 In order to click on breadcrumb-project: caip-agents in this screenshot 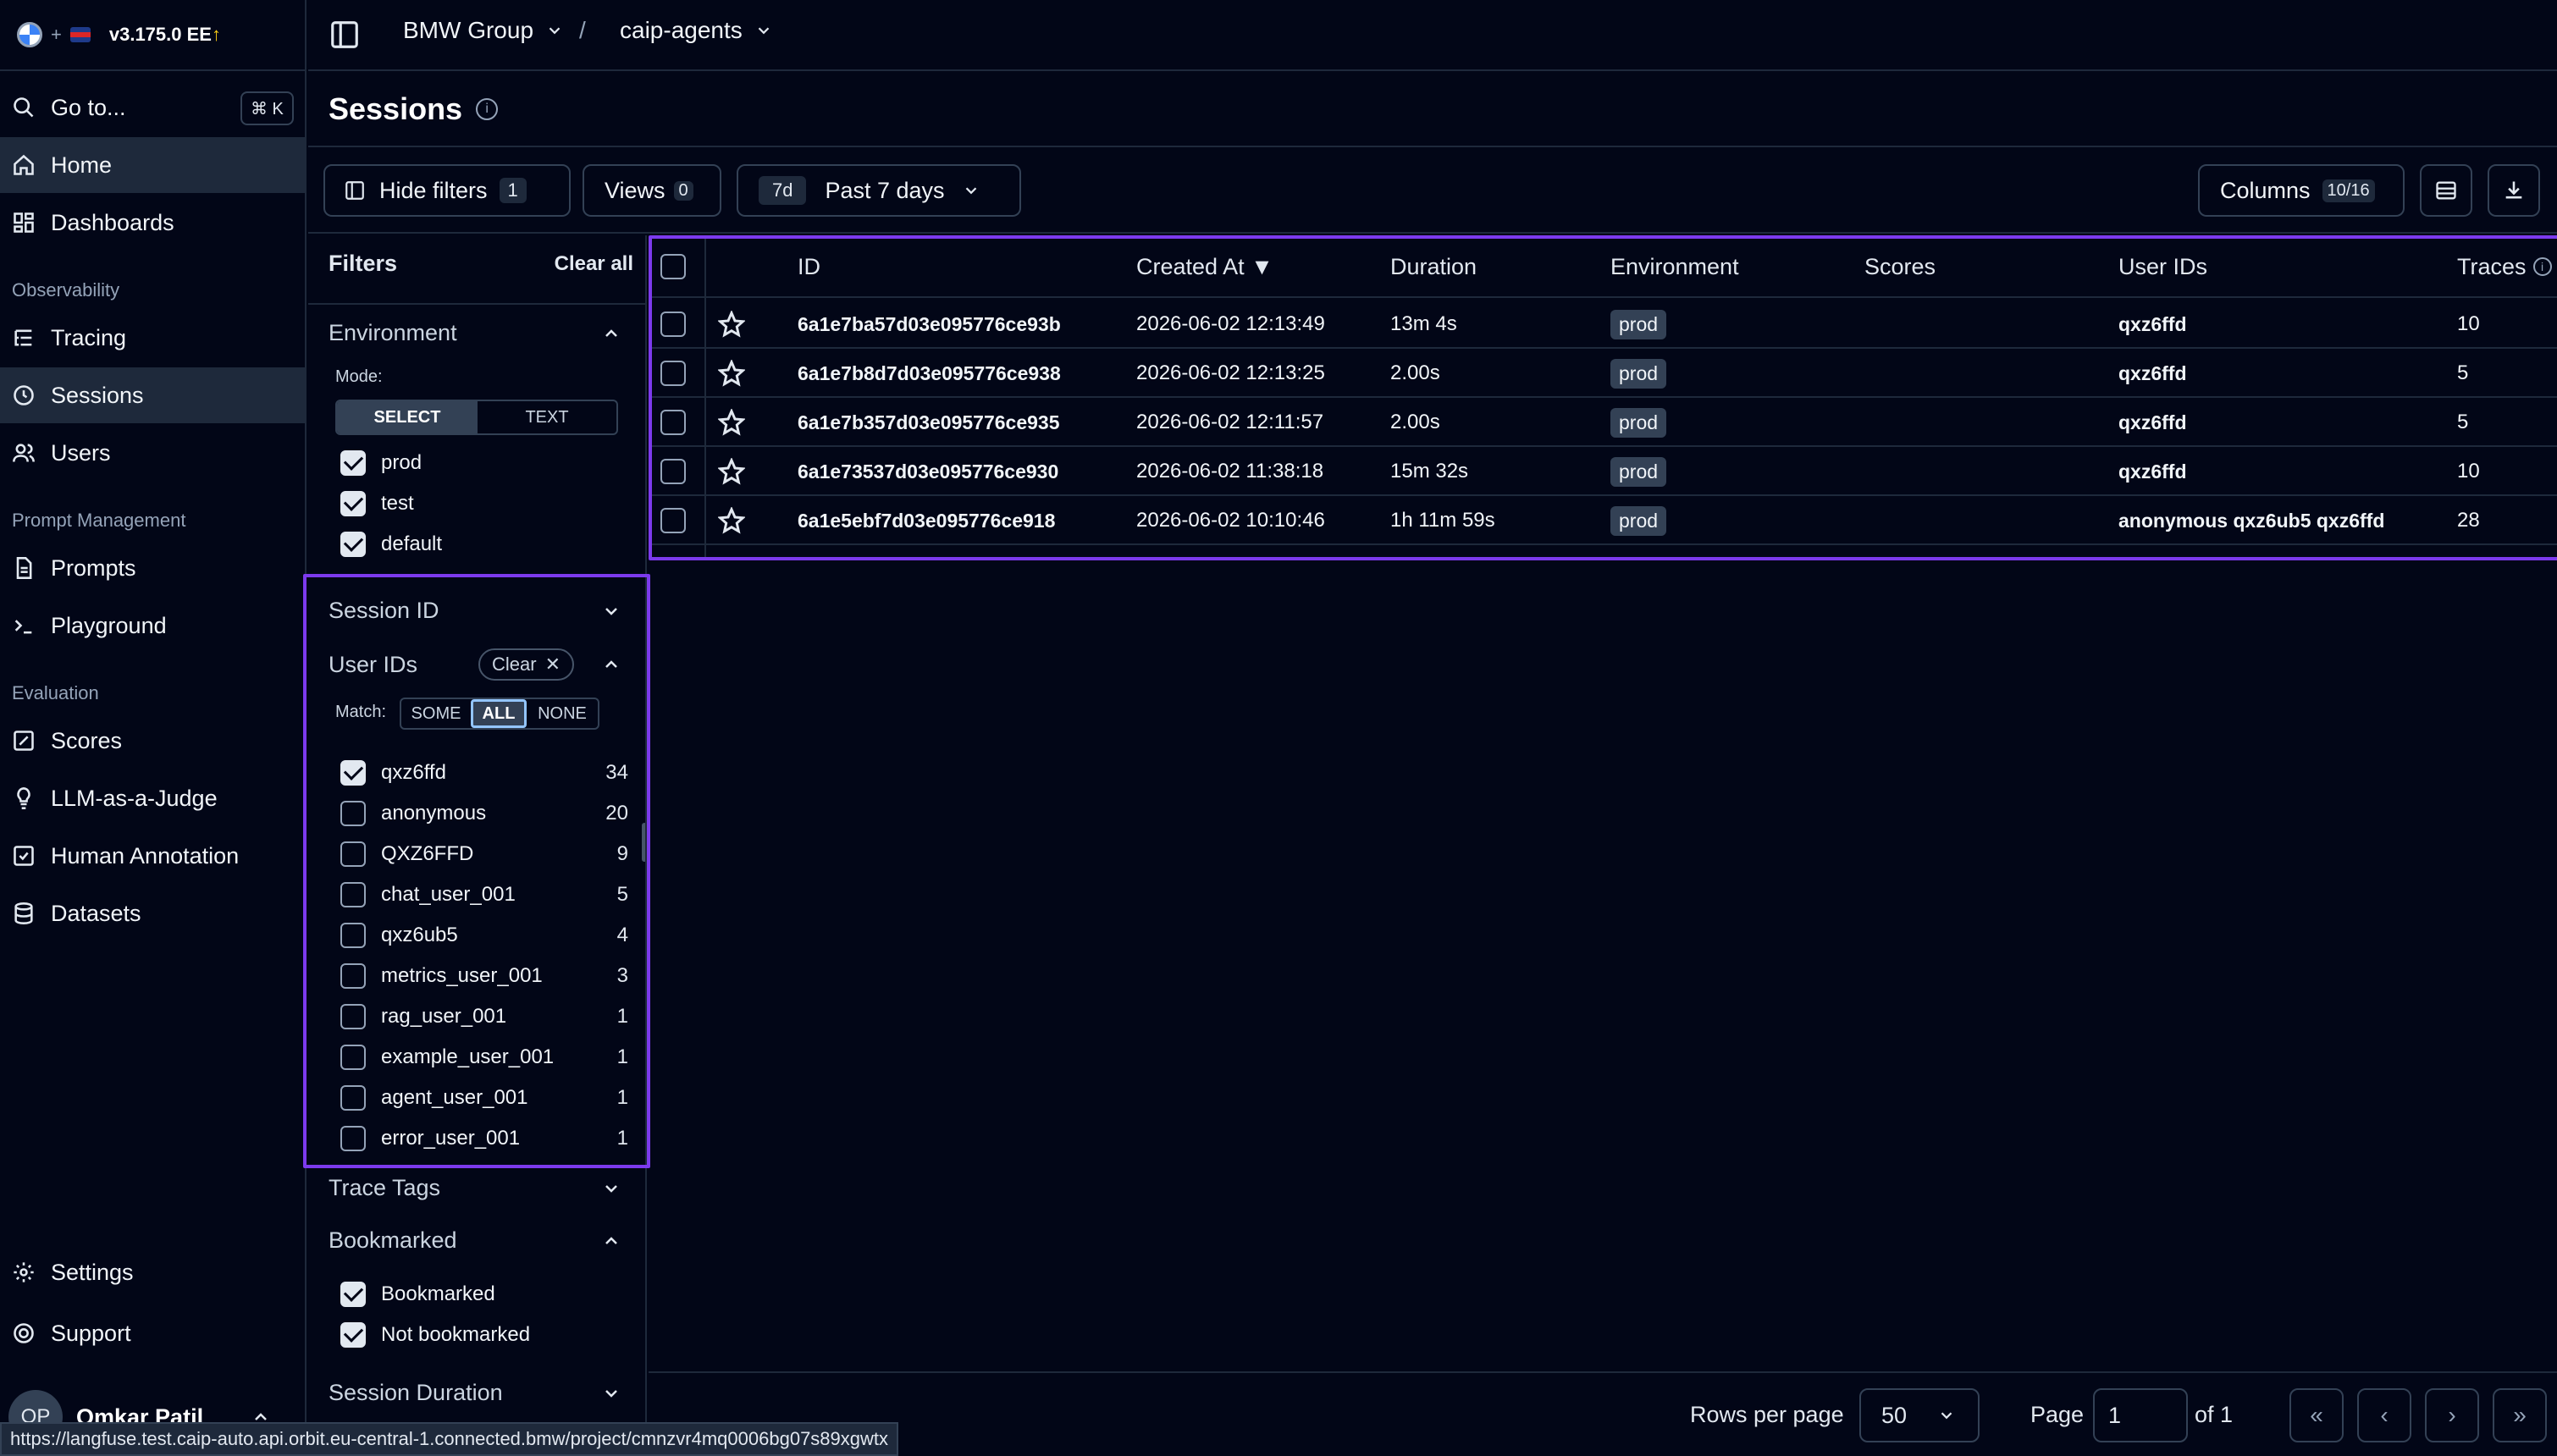, I will do `click(696, 30)`.